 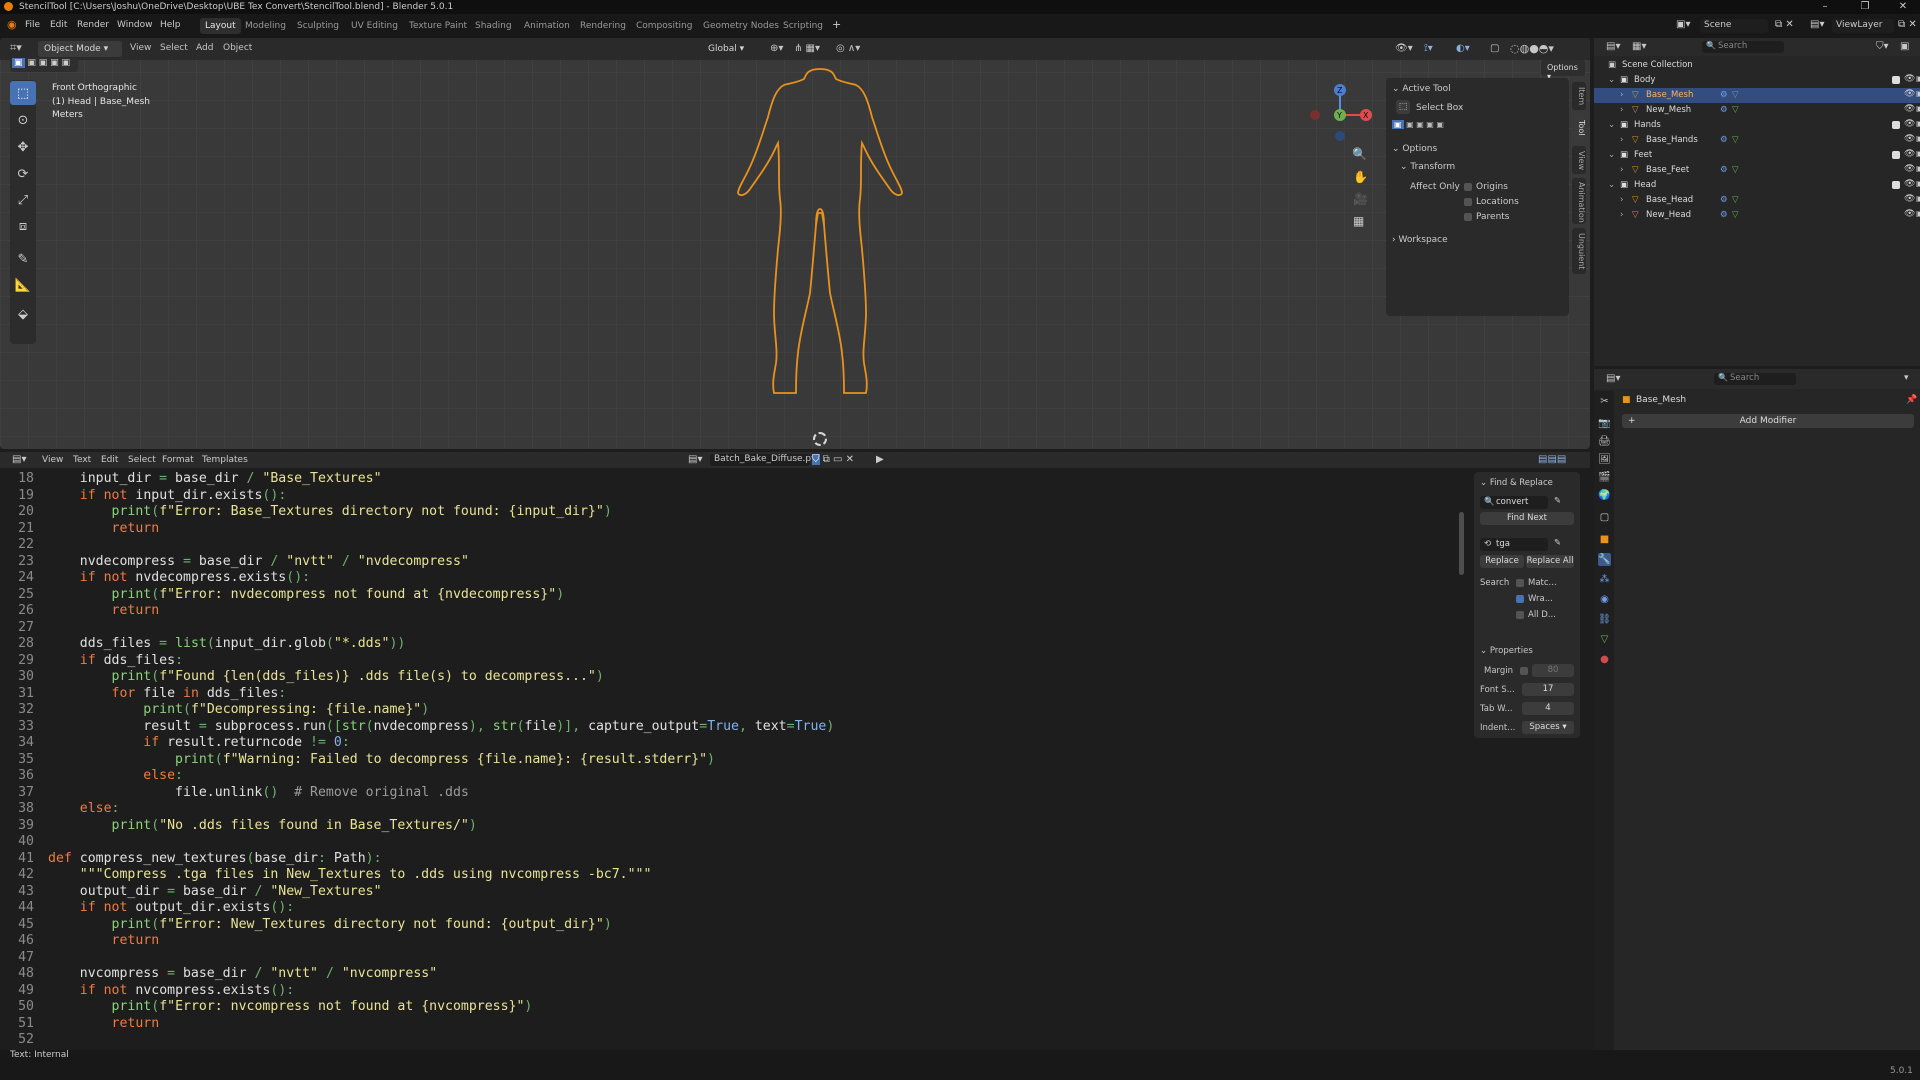 What do you see at coordinates (1911, 400) in the screenshot?
I see `pin-icon: 📌` at bounding box center [1911, 400].